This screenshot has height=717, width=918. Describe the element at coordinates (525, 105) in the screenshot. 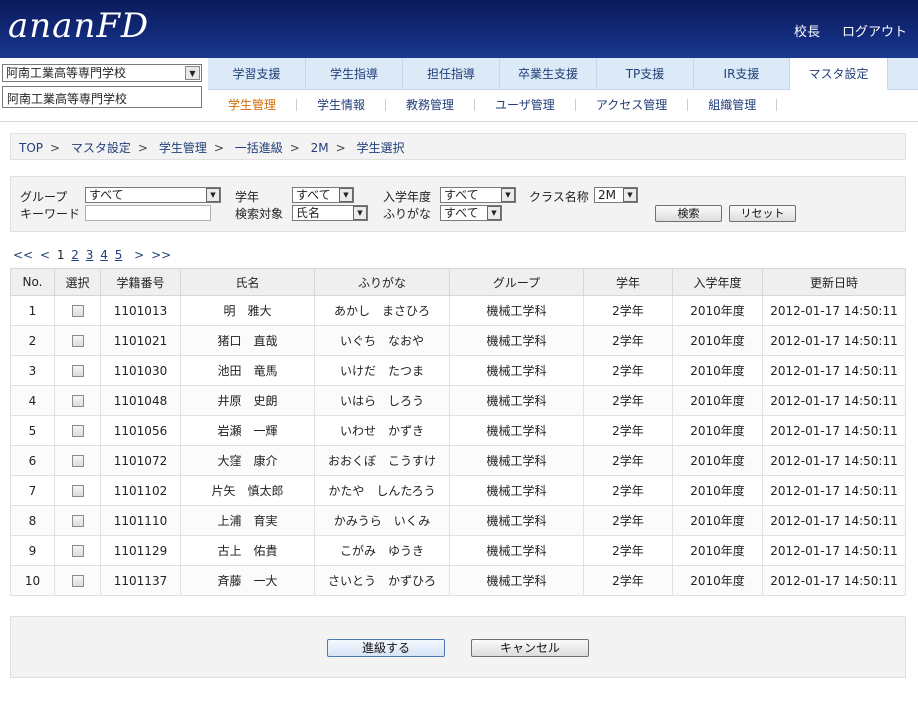

I see `subnav-user-management: ユーザ管理` at that location.